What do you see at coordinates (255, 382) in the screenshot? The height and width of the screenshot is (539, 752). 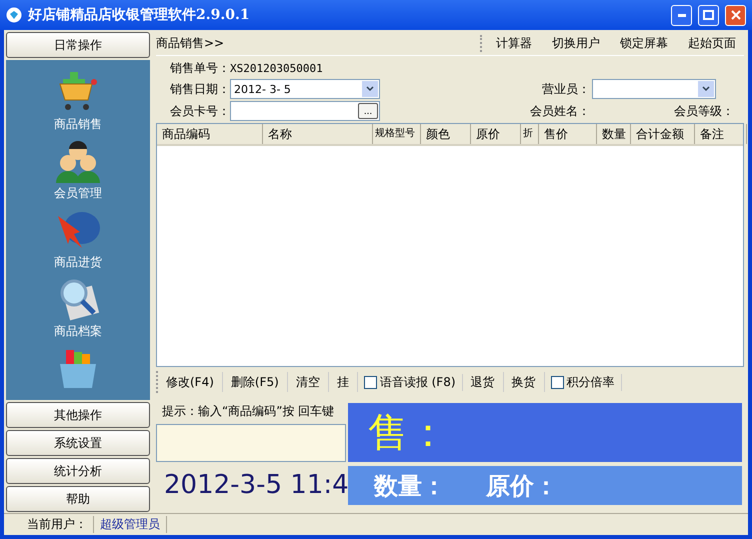 I see `action-button: 删除(F5)` at bounding box center [255, 382].